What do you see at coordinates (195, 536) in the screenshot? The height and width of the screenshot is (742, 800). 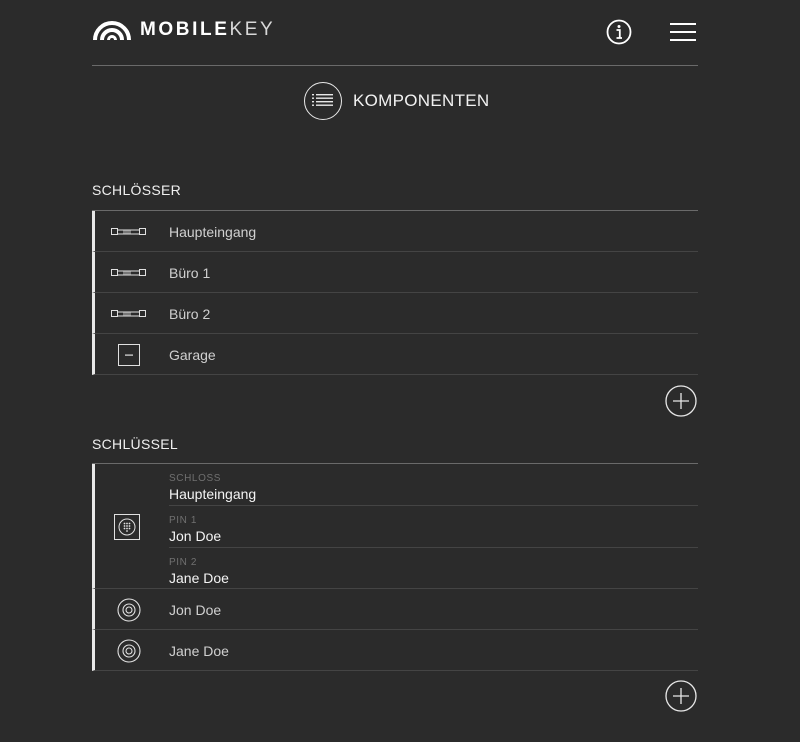 I see `keypad-pin1-value: Jon Doe` at bounding box center [195, 536].